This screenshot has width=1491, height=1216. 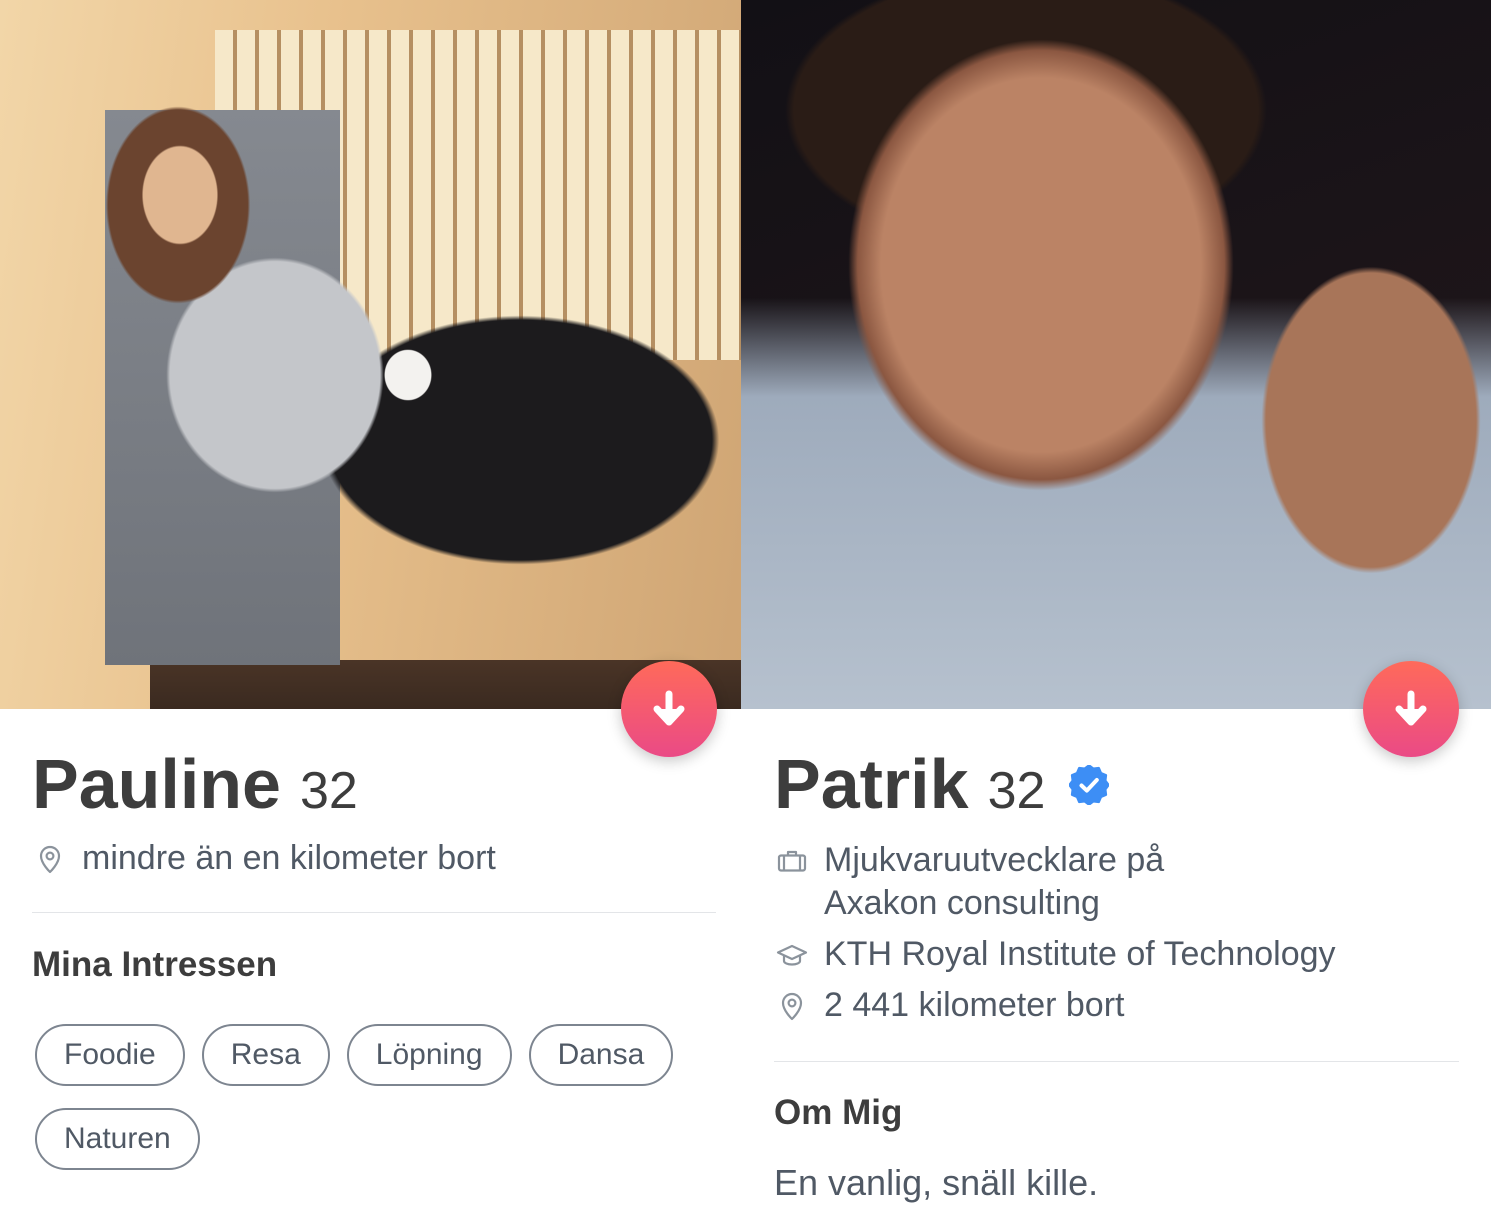 I want to click on interest-pill: Resa, so click(x=265, y=1055).